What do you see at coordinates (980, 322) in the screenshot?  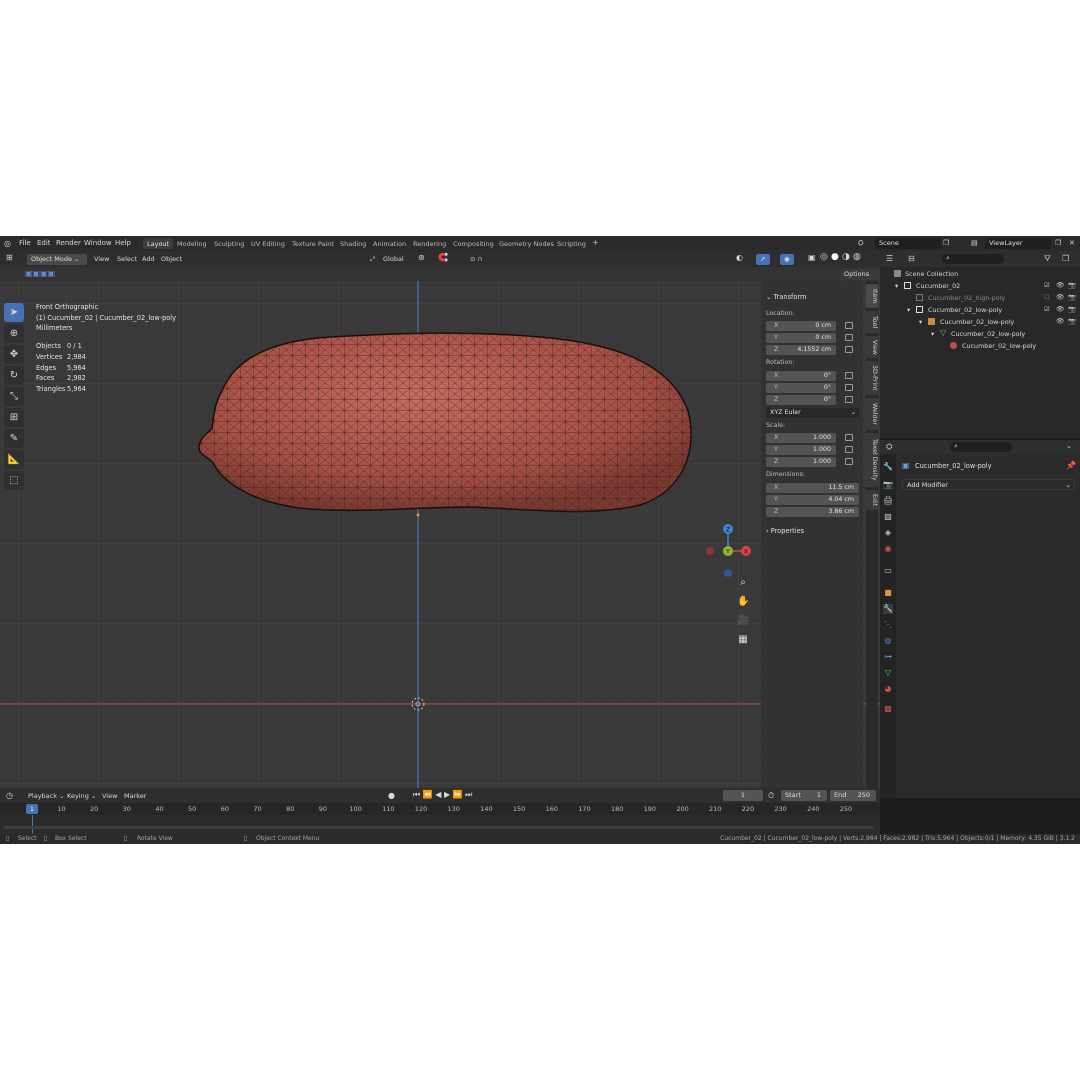 I see `outliner-row-object: ▾ Cucumber_02_low-poly 👁 📷` at bounding box center [980, 322].